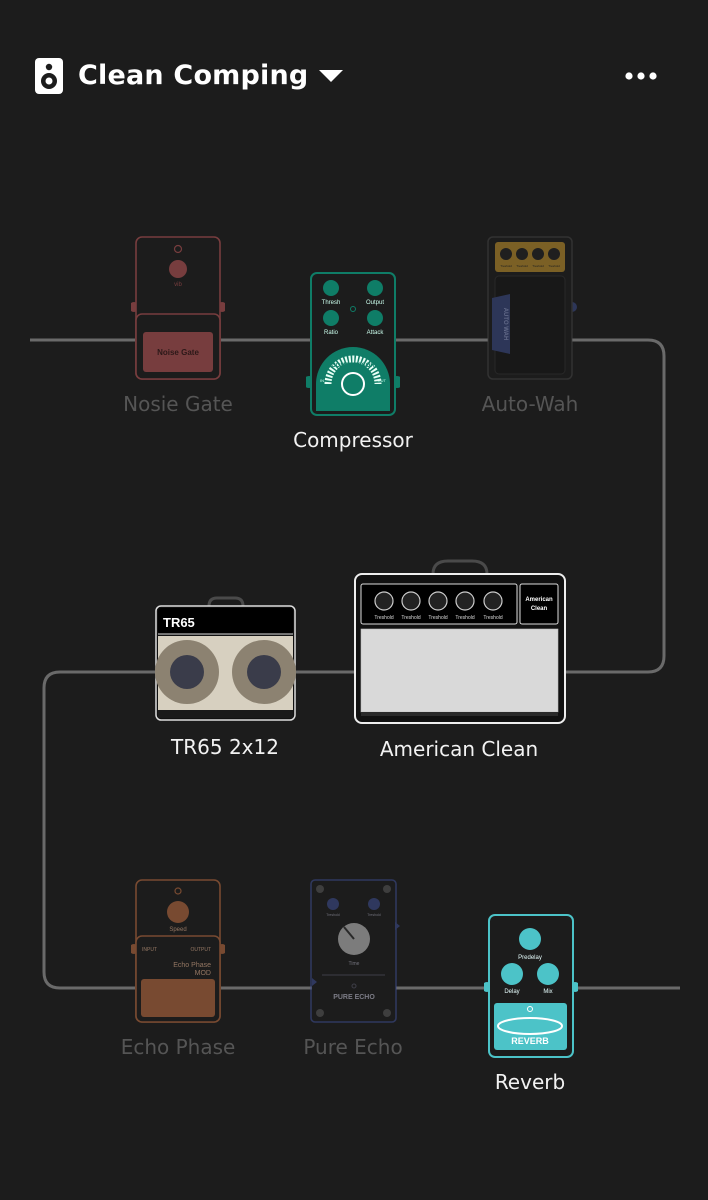 The image size is (708, 1200). What do you see at coordinates (331, 303) in the screenshot?
I see `compressor-thresh-label: Thresh` at bounding box center [331, 303].